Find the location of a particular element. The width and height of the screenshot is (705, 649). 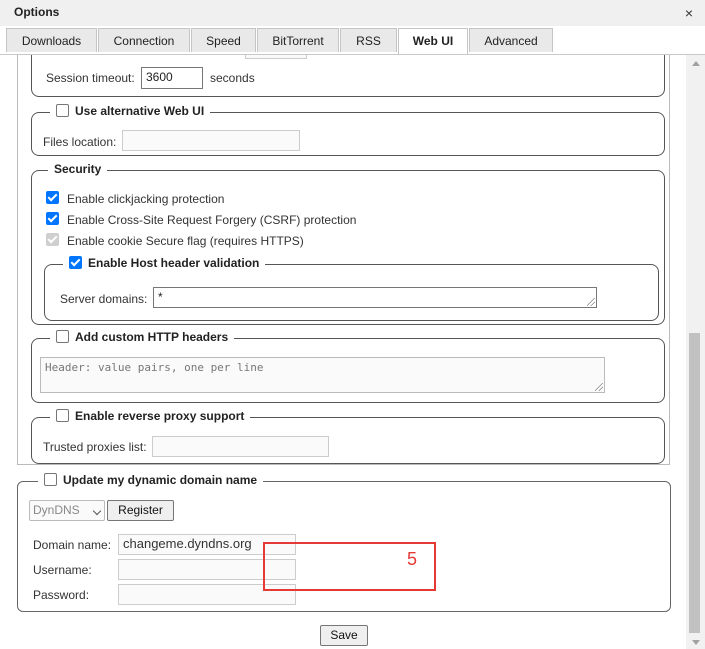

csrf-checkbox is located at coordinates (52, 218).